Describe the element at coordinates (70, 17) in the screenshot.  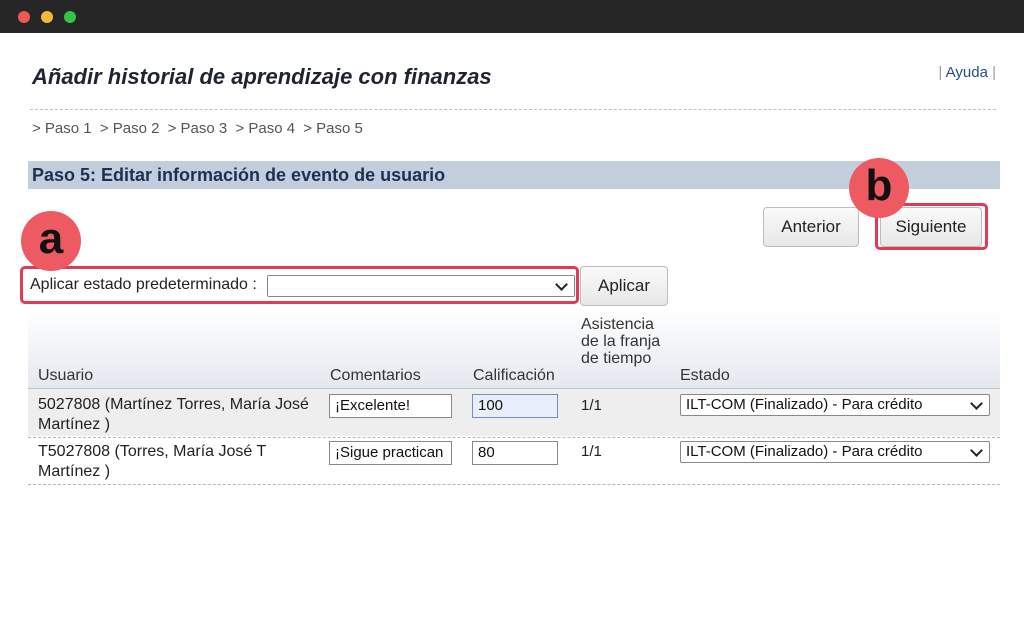
I see `maximize-window-icon` at that location.